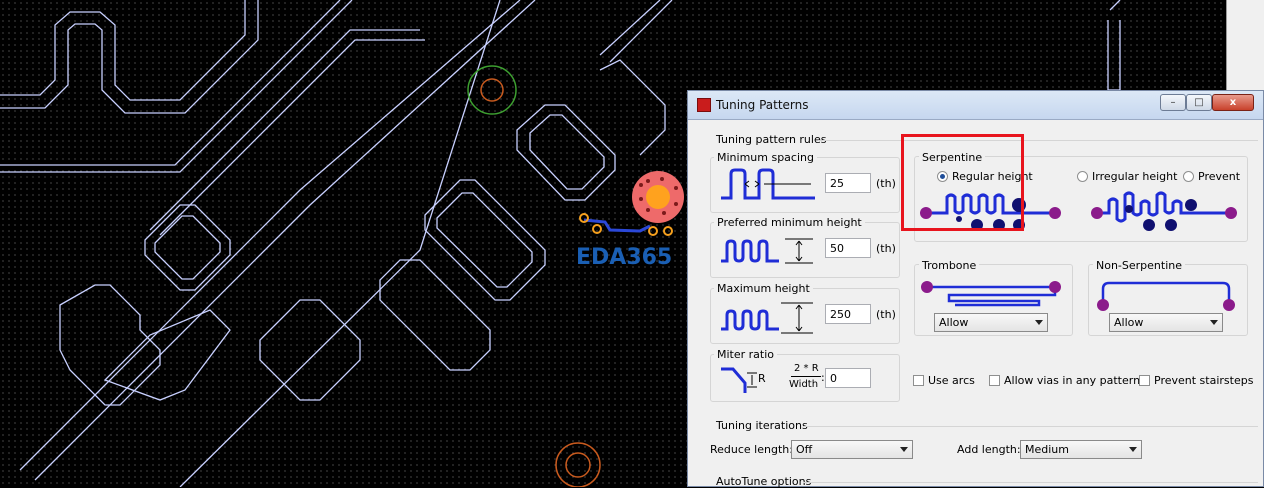 The image size is (1264, 488). I want to click on non-serpentine-select-value: Allow, so click(1129, 322).